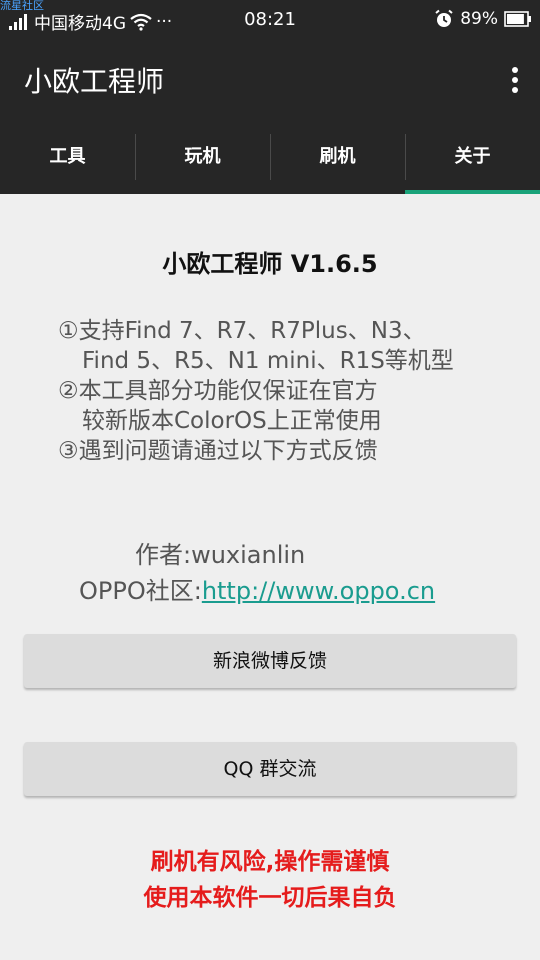  I want to click on more-vert-icon, so click(515, 80).